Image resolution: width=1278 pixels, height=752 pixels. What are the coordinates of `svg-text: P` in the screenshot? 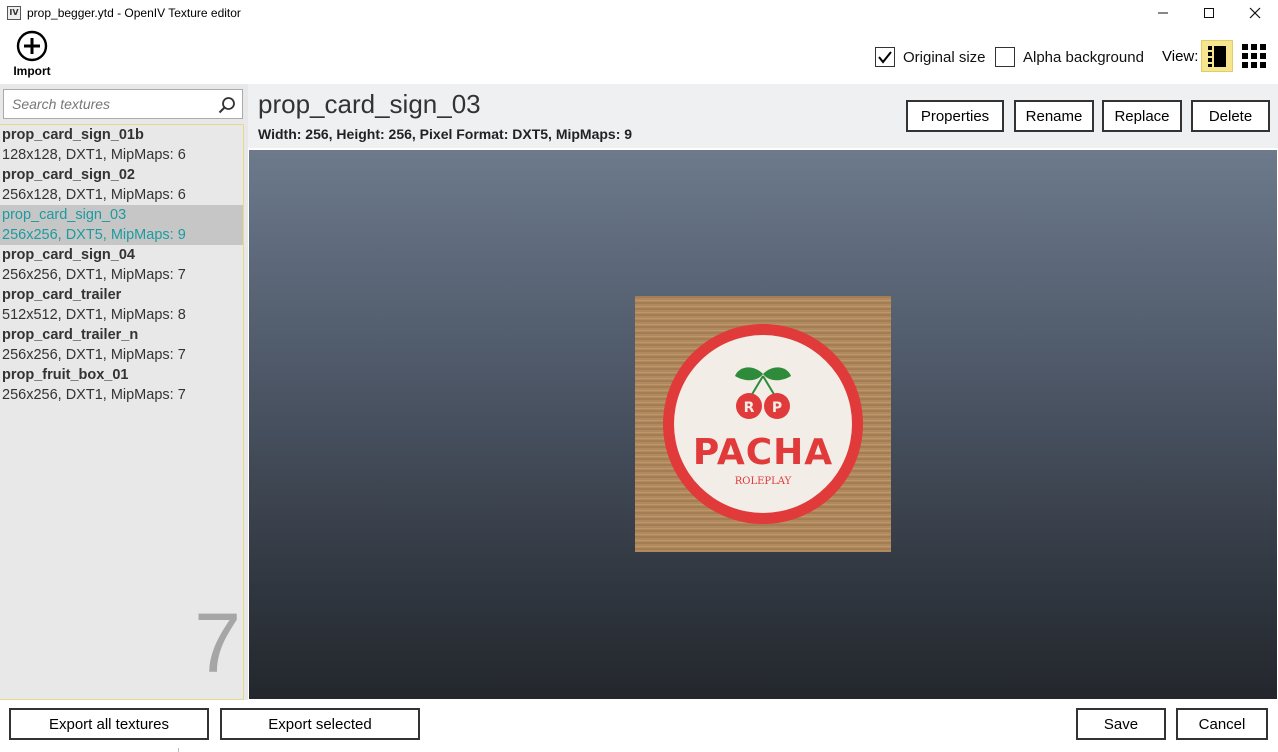 It's located at (777, 408).